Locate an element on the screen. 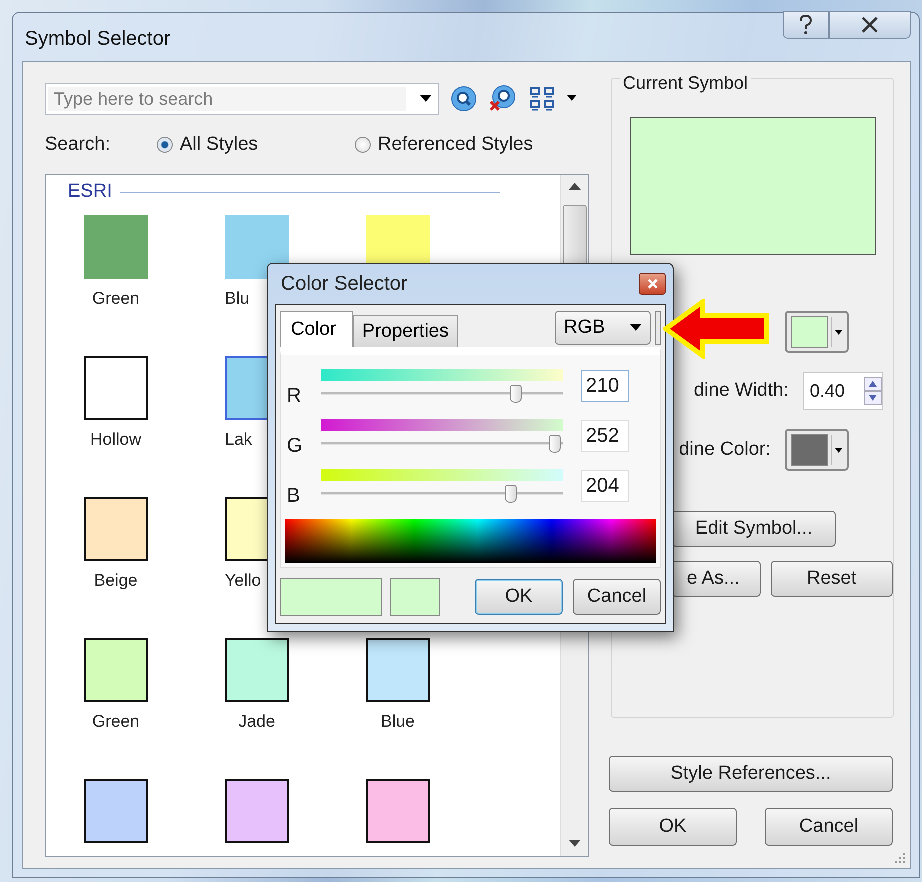  outline-color-label: dine Color: is located at coordinates (725, 450).